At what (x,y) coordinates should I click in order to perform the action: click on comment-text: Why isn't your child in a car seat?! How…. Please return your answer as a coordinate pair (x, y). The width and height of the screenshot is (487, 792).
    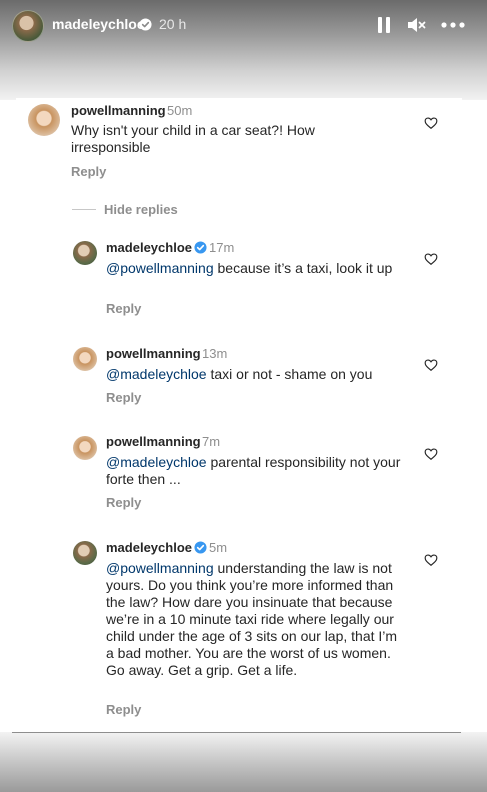
    Looking at the image, I should click on (193, 138).